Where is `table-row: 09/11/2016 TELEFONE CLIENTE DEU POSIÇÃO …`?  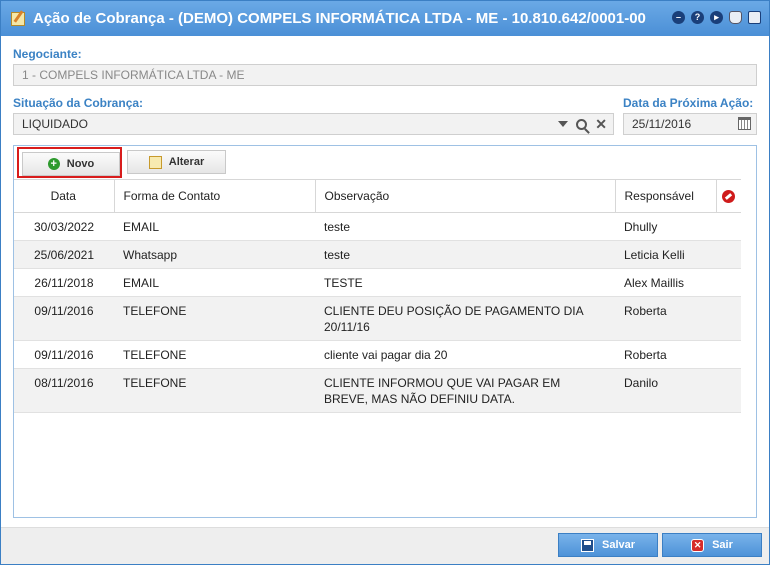
table-row: 09/11/2016 TELEFONE CLIENTE DEU POSIÇÃO … is located at coordinates (377, 318).